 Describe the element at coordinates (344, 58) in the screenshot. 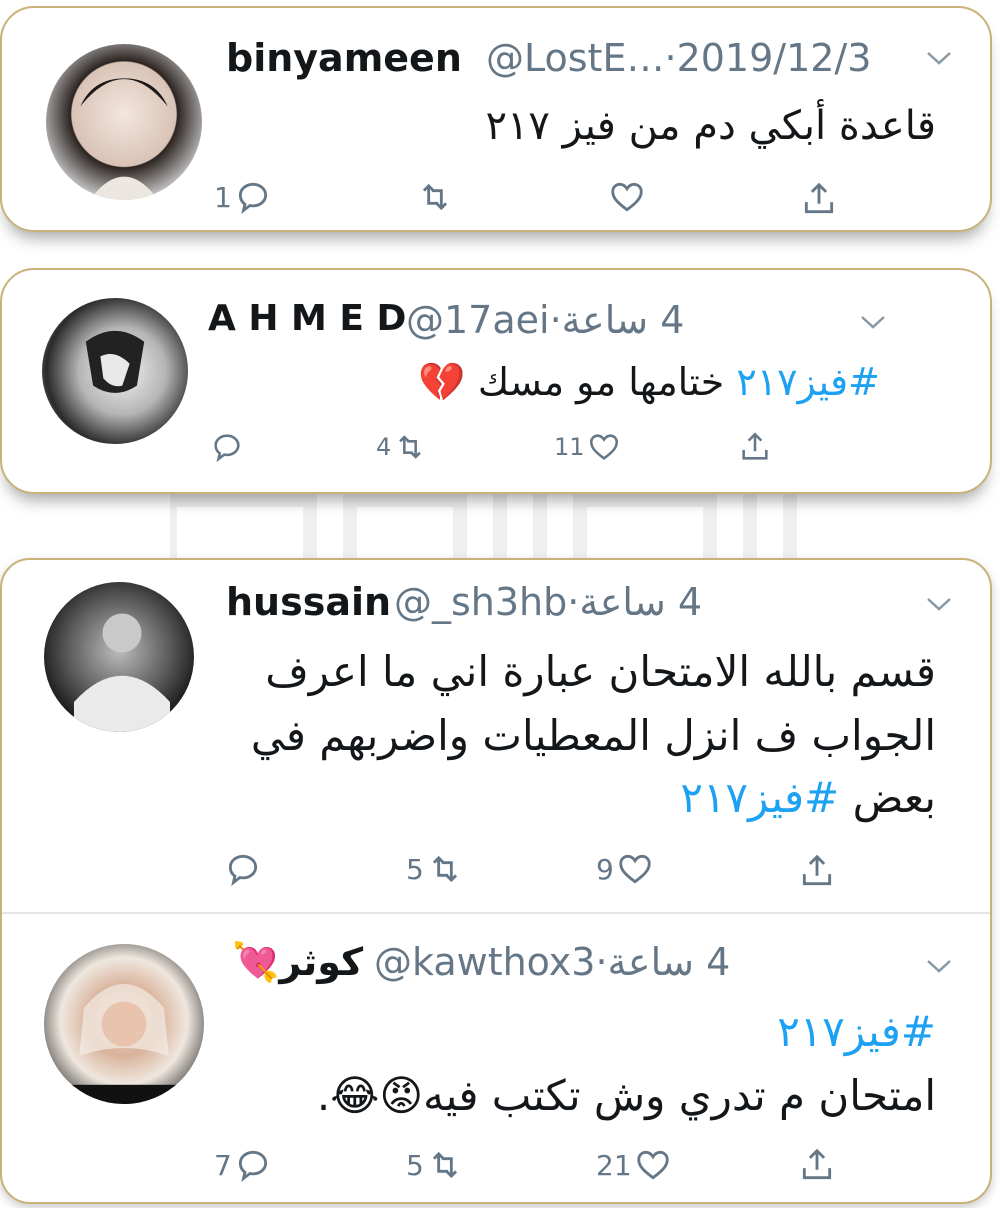

I see `display-name: binyameen` at that location.